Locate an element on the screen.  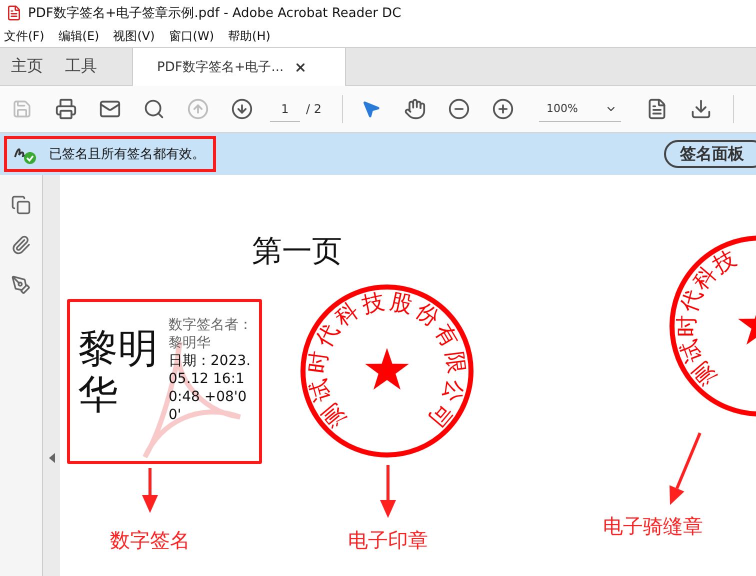
arrow-down-icon is located at coordinates (242, 109).